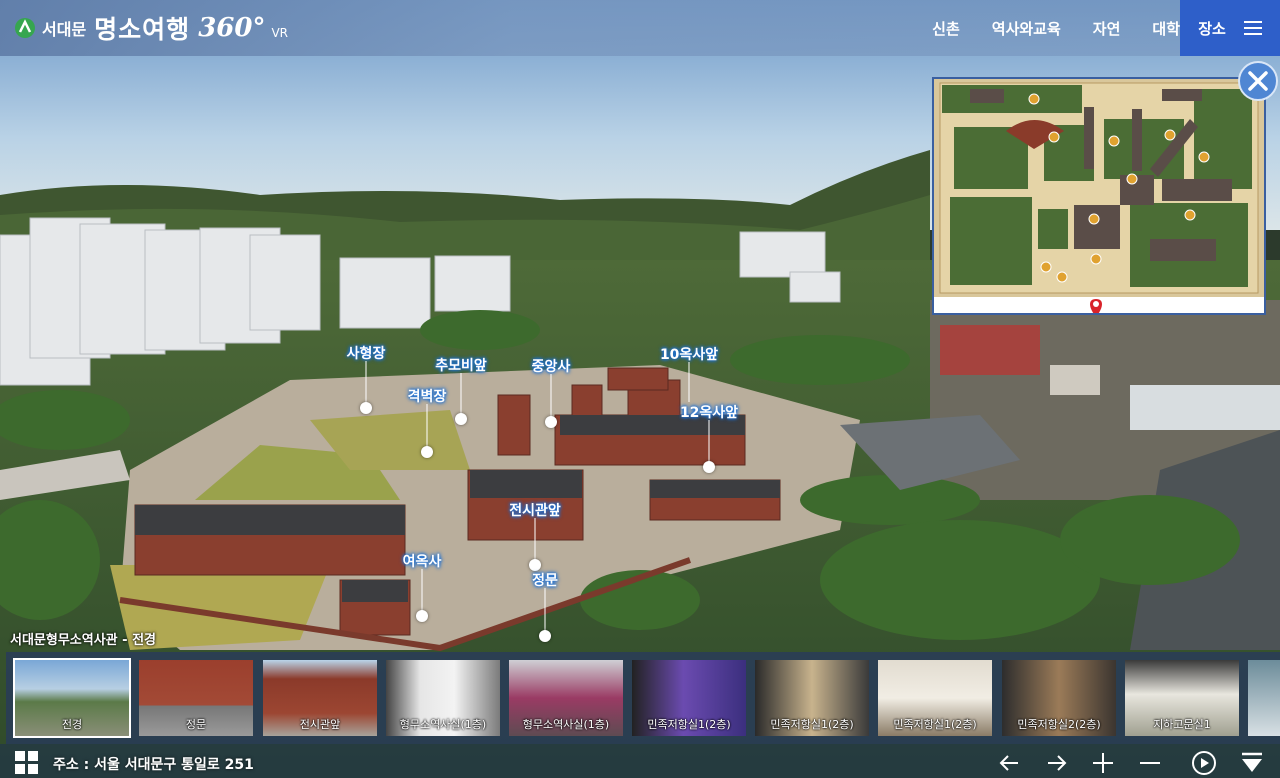  I want to click on thumbnail-item: 지하고문실1, so click(1182, 698).